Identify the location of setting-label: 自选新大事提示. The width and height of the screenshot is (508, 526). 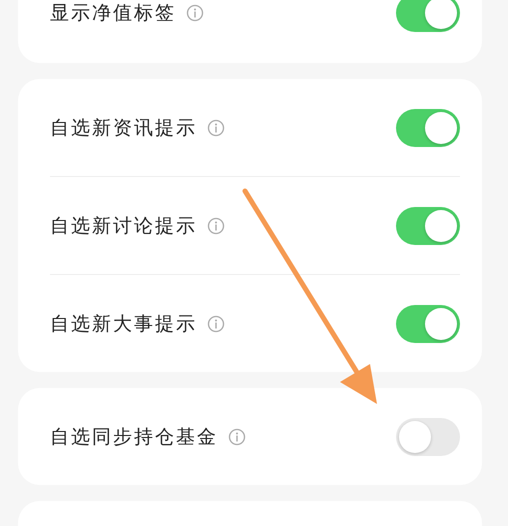
(123, 324).